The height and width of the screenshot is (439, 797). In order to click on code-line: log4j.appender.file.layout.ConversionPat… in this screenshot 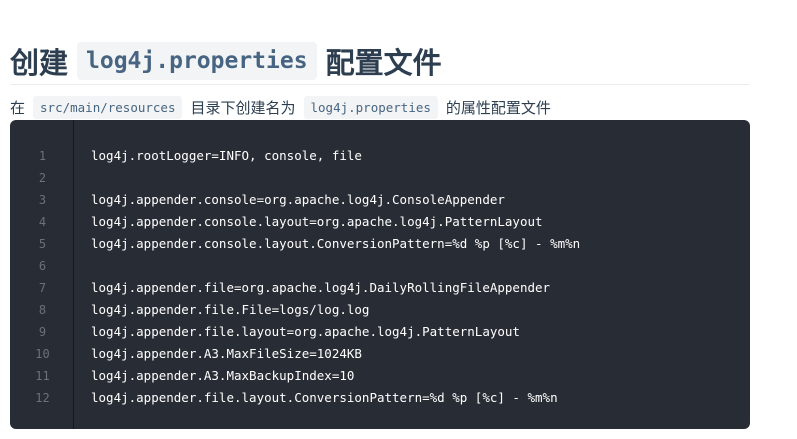, I will do `click(335, 398)`.